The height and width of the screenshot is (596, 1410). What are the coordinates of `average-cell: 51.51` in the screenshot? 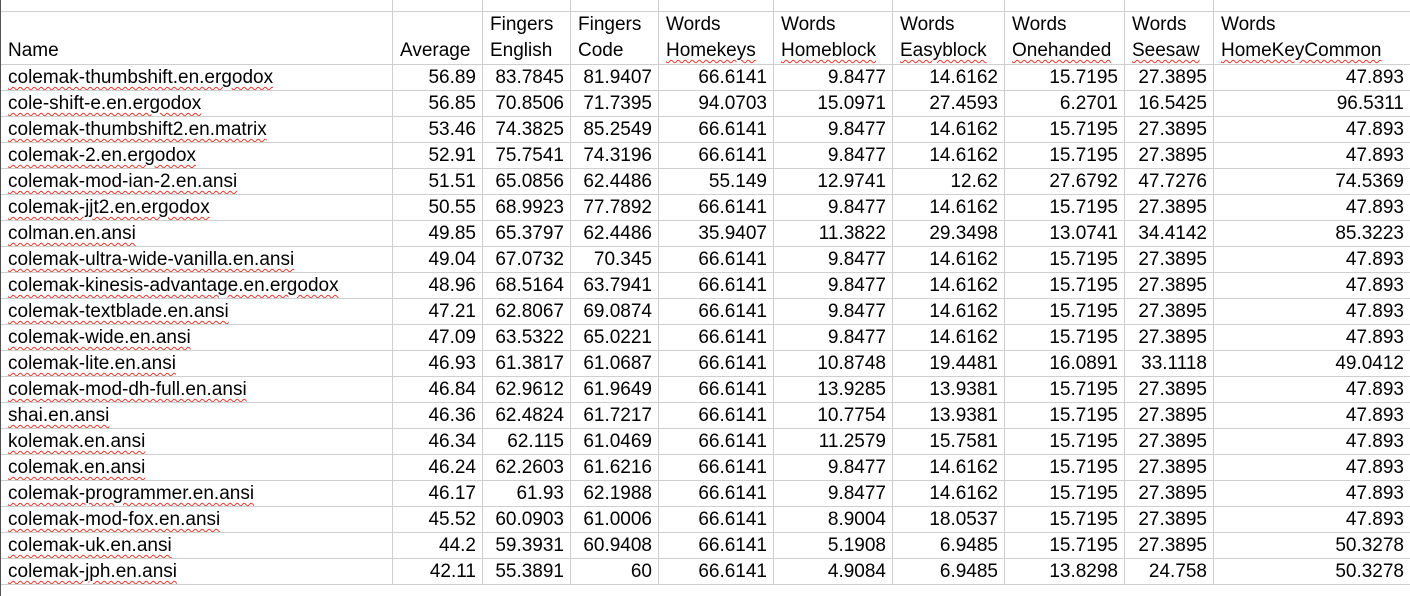 It's located at (437, 181).